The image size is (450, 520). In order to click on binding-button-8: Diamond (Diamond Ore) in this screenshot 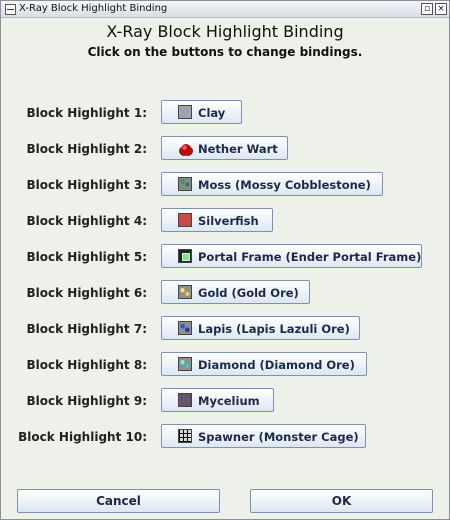, I will do `click(264, 364)`.